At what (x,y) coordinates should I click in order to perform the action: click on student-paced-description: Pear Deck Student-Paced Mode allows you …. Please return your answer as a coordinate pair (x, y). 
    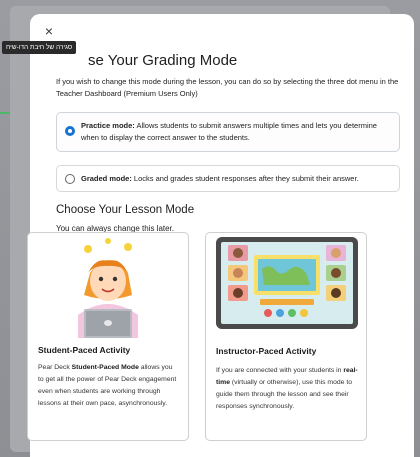
    Looking at the image, I should click on (109, 386).